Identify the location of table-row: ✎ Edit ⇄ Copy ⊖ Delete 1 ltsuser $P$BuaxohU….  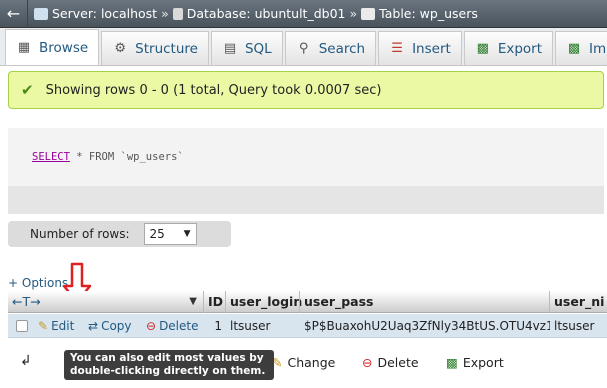
(307, 326).